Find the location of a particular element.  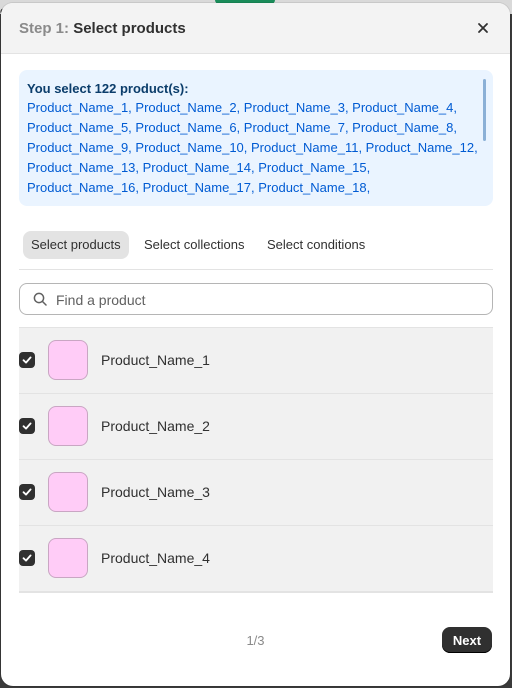

product-name: Product_Name_1 is located at coordinates (155, 360).